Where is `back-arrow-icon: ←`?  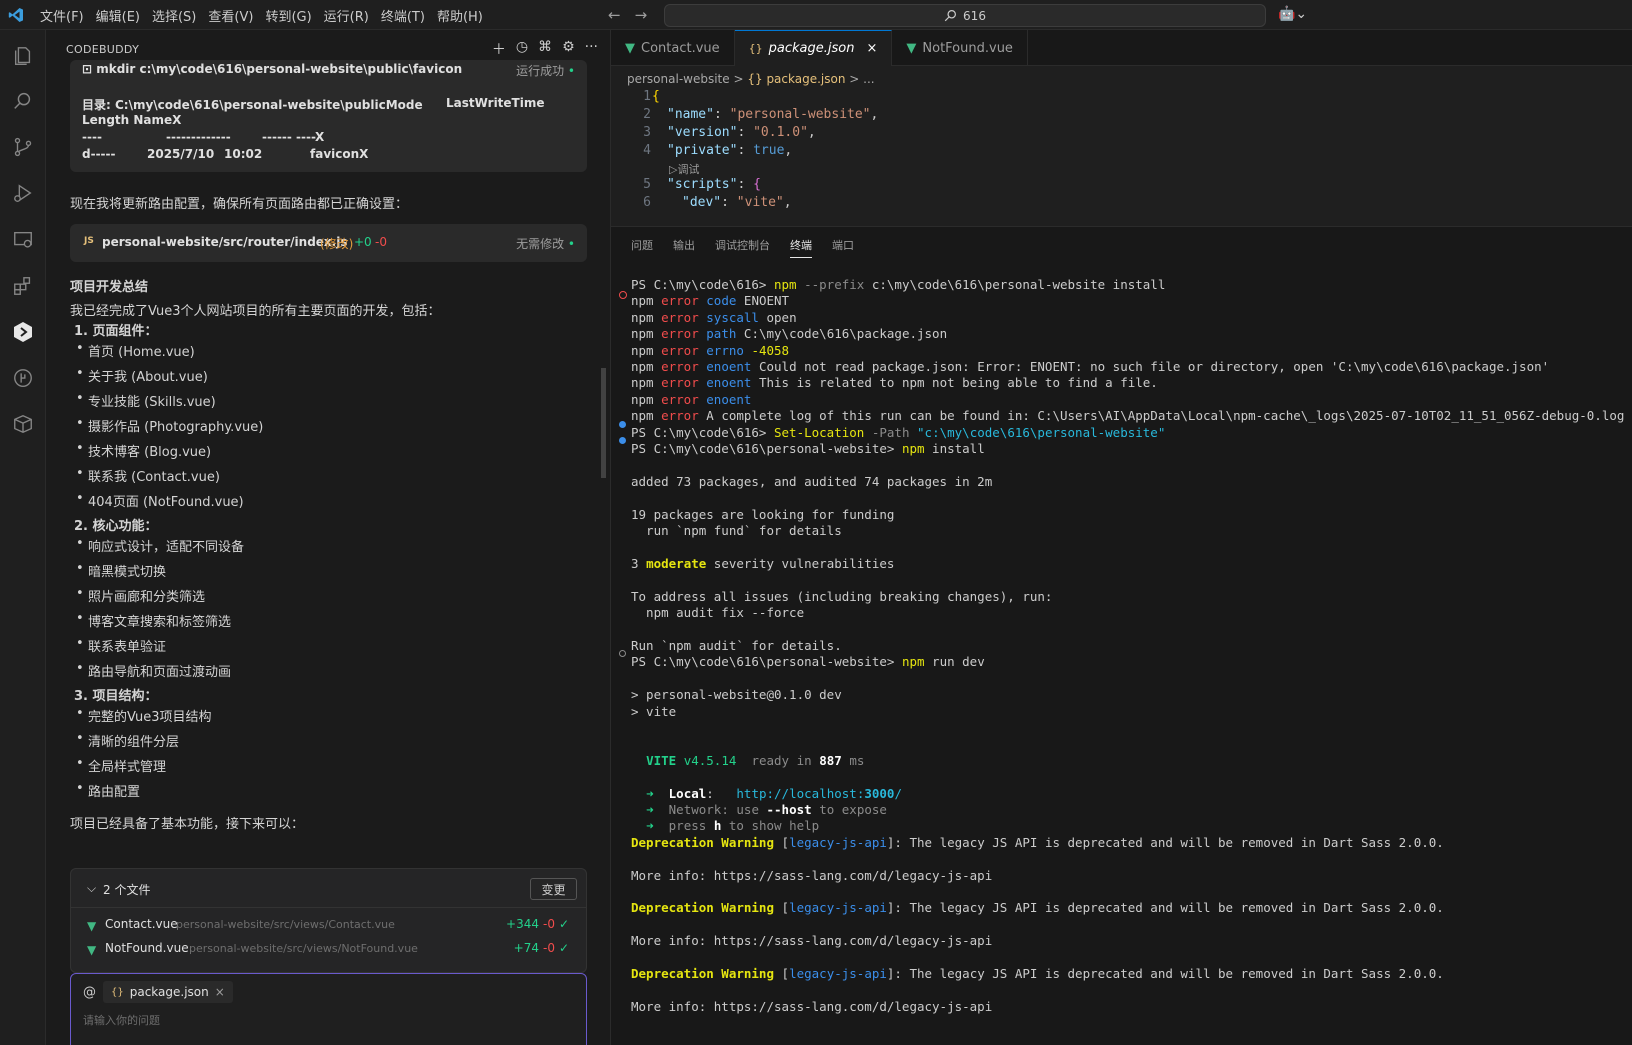
back-arrow-icon: ← is located at coordinates (614, 15).